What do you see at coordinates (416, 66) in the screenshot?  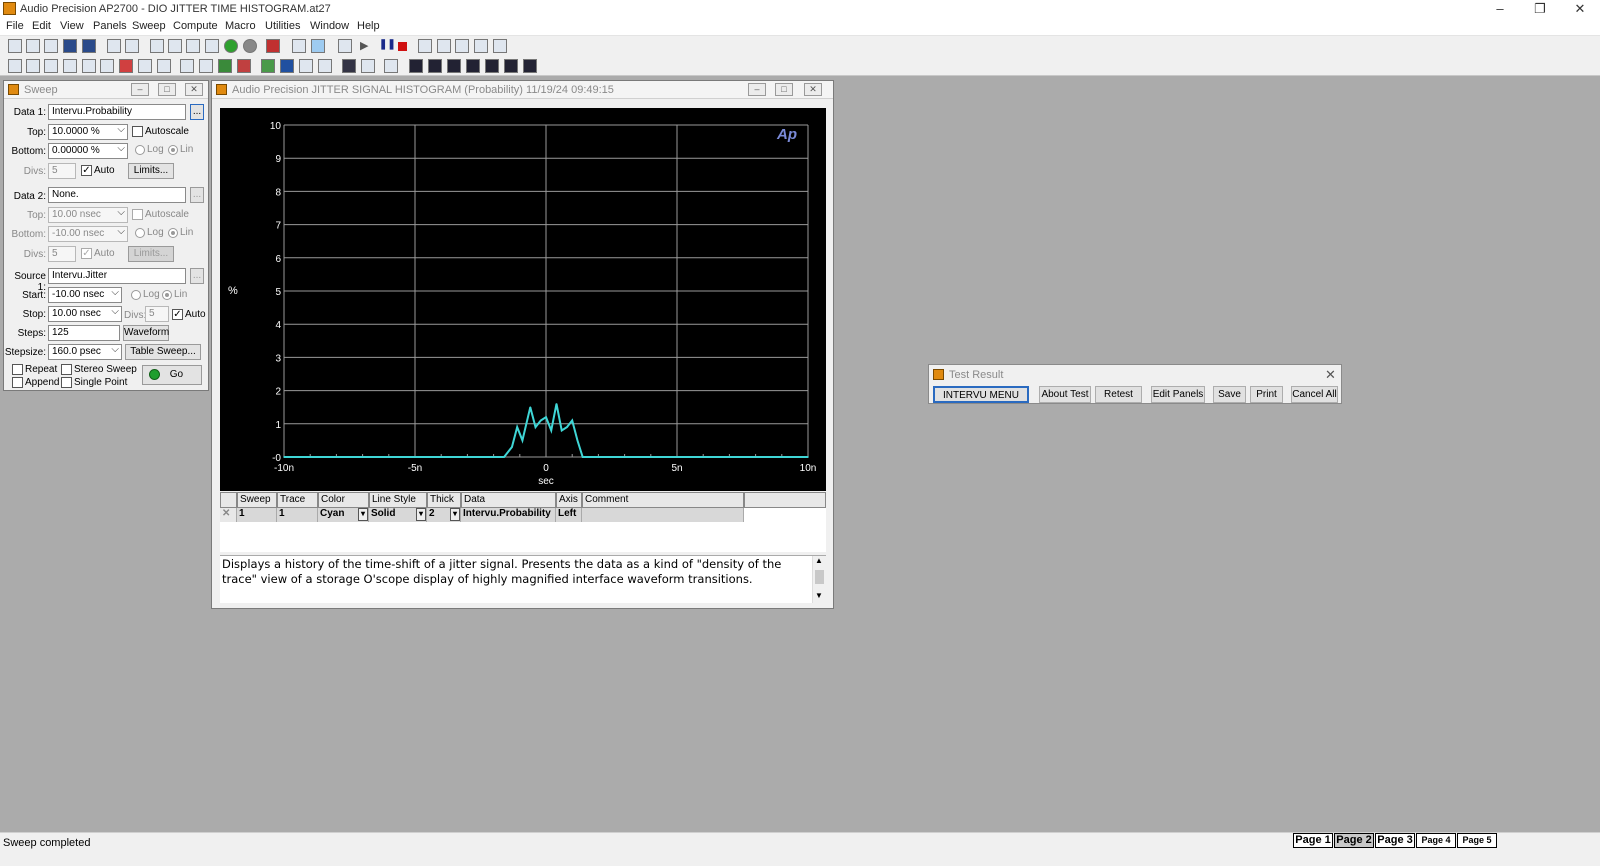 I see `page1-icon` at bounding box center [416, 66].